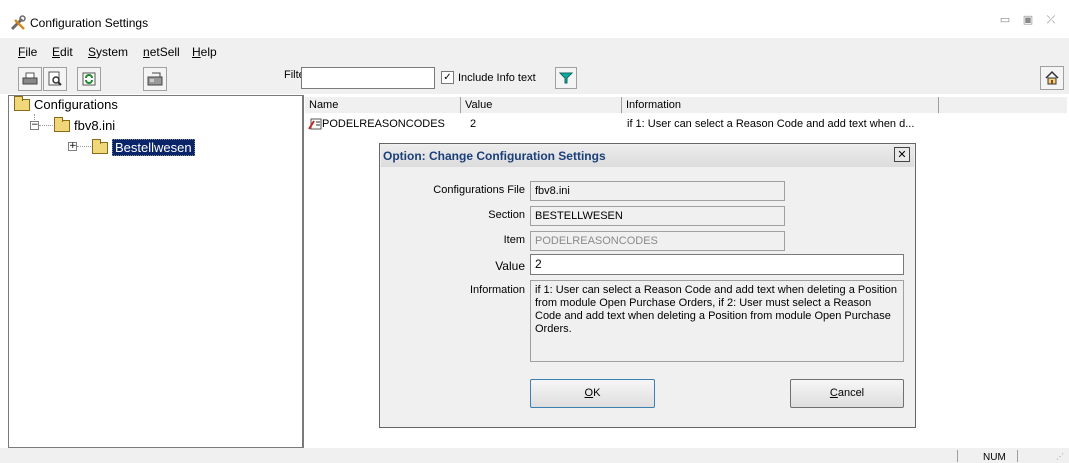 The height and width of the screenshot is (463, 1069). I want to click on tree-node-label: Configurations, so click(76, 104).